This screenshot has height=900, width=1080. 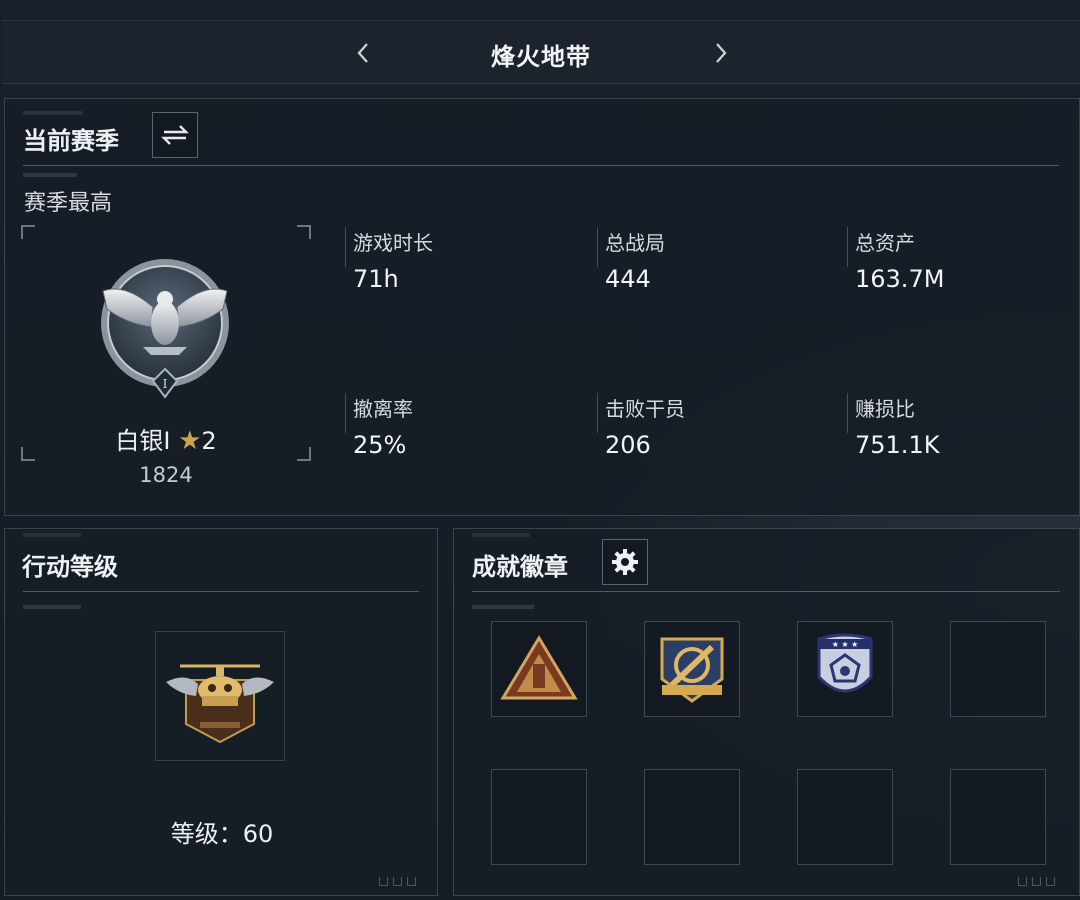 I want to click on crosshair-shield-badge-icon, so click(x=692, y=670).